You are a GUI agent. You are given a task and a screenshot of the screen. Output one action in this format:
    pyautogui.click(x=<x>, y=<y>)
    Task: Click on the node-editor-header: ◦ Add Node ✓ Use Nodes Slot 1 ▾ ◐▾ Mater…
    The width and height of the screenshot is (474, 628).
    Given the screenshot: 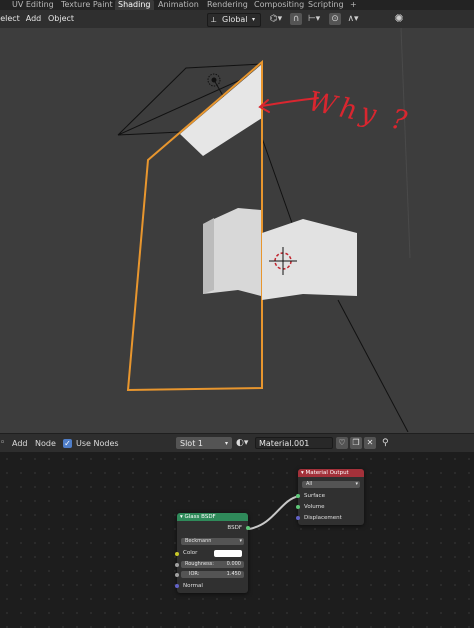 What is the action you would take?
    pyautogui.click(x=237, y=443)
    